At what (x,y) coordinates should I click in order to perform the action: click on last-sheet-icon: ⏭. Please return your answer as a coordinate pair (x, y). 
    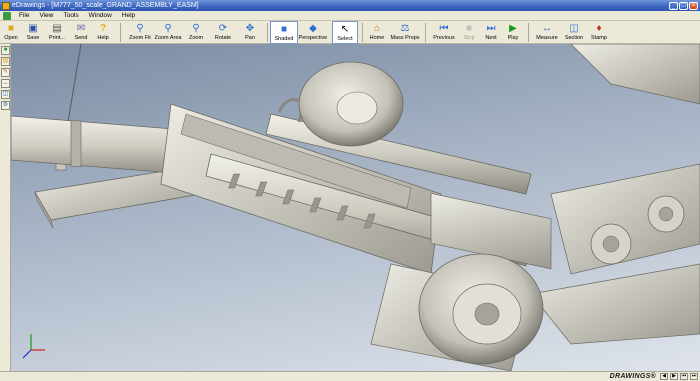
    Looking at the image, I should click on (694, 376).